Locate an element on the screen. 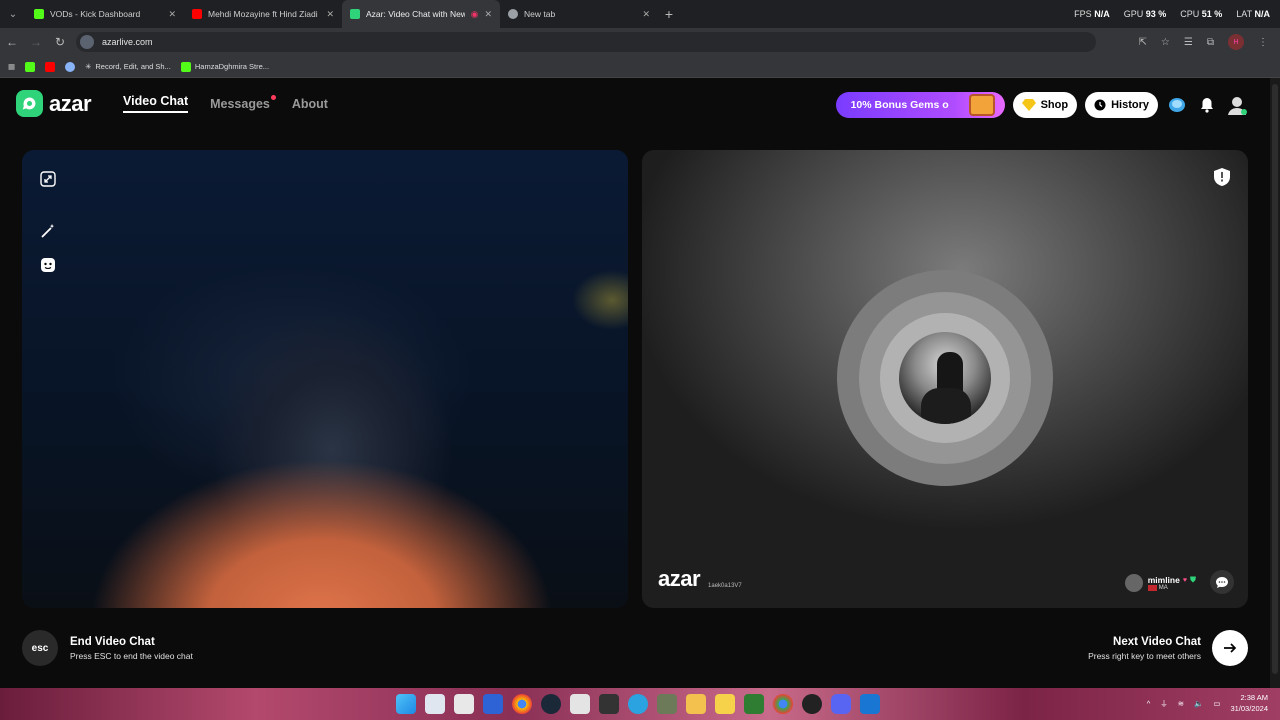  kick-favicon-icon is located at coordinates (39, 14).